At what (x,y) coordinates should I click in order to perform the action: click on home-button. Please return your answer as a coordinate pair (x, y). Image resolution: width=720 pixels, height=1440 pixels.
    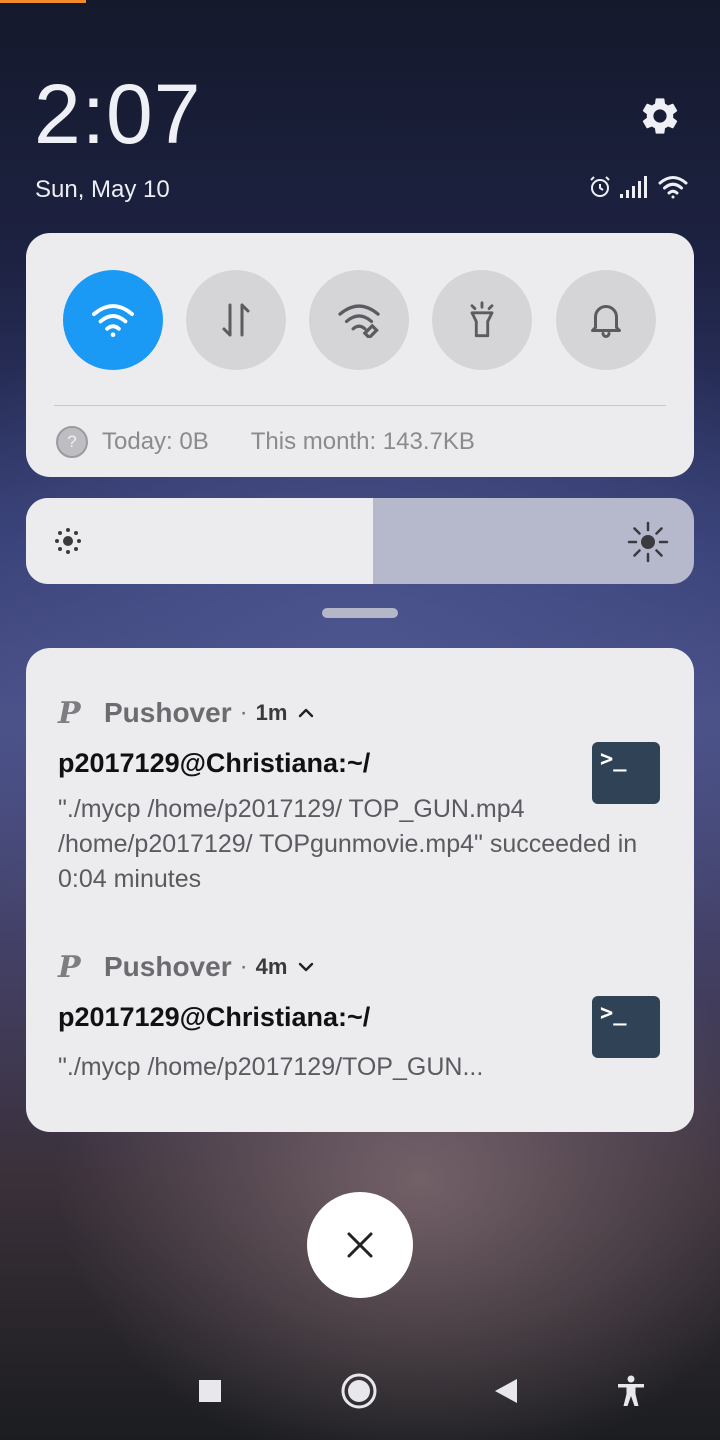
    Looking at the image, I should click on (359, 1391).